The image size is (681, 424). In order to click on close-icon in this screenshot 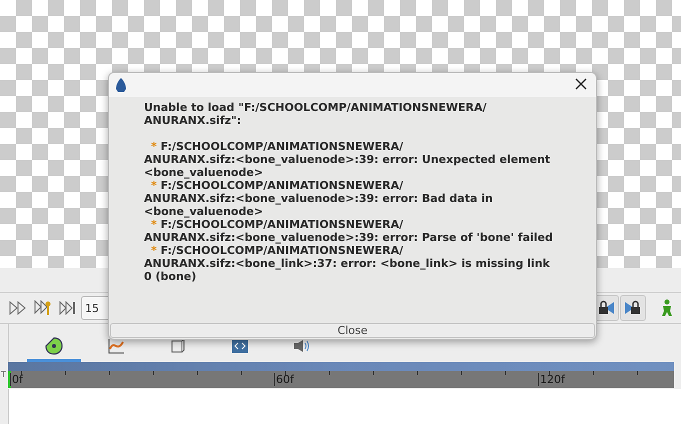, I will do `click(581, 84)`.